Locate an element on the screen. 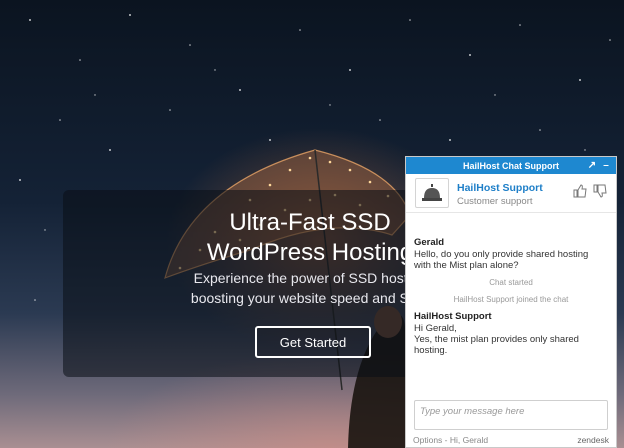 Image resolution: width=624 pixels, height=448 pixels. options-link: Options - Hi, Gerald is located at coordinates (450, 440).